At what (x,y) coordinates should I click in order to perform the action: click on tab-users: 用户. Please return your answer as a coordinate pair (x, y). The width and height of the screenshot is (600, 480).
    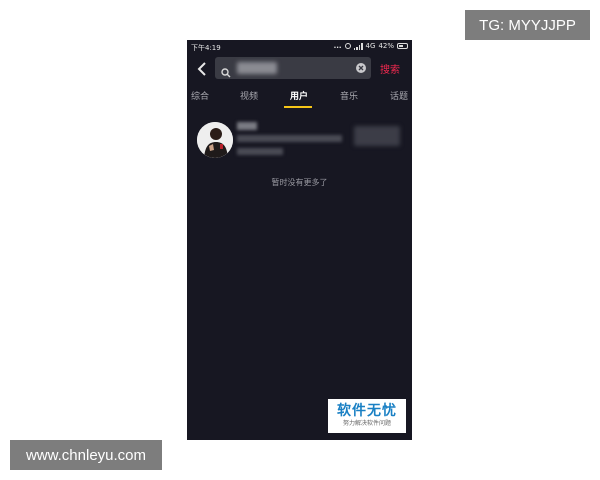
    Looking at the image, I should click on (299, 95).